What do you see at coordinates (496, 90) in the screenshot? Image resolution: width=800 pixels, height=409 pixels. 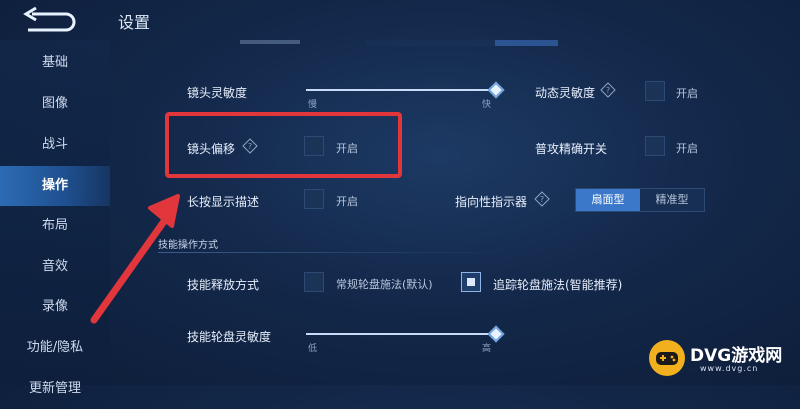 I see `camera-sensitivity-thumb` at bounding box center [496, 90].